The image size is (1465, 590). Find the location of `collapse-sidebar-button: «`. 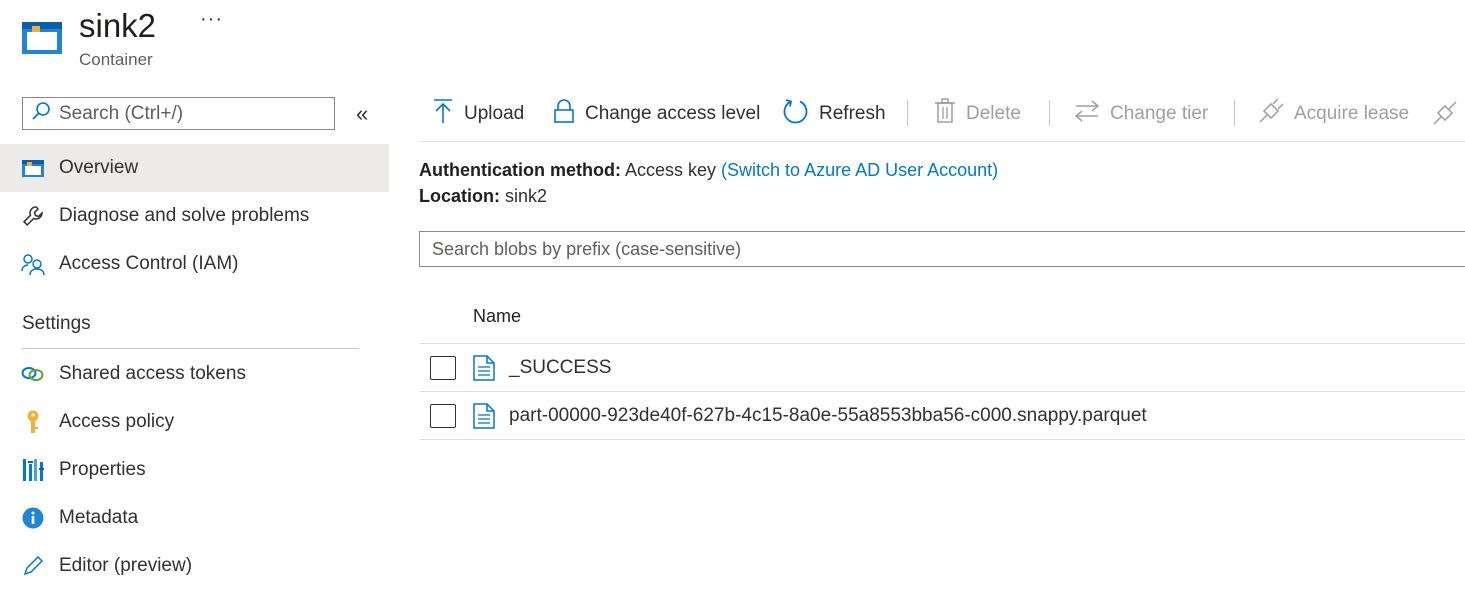

collapse-sidebar-button: « is located at coordinates (362, 114).